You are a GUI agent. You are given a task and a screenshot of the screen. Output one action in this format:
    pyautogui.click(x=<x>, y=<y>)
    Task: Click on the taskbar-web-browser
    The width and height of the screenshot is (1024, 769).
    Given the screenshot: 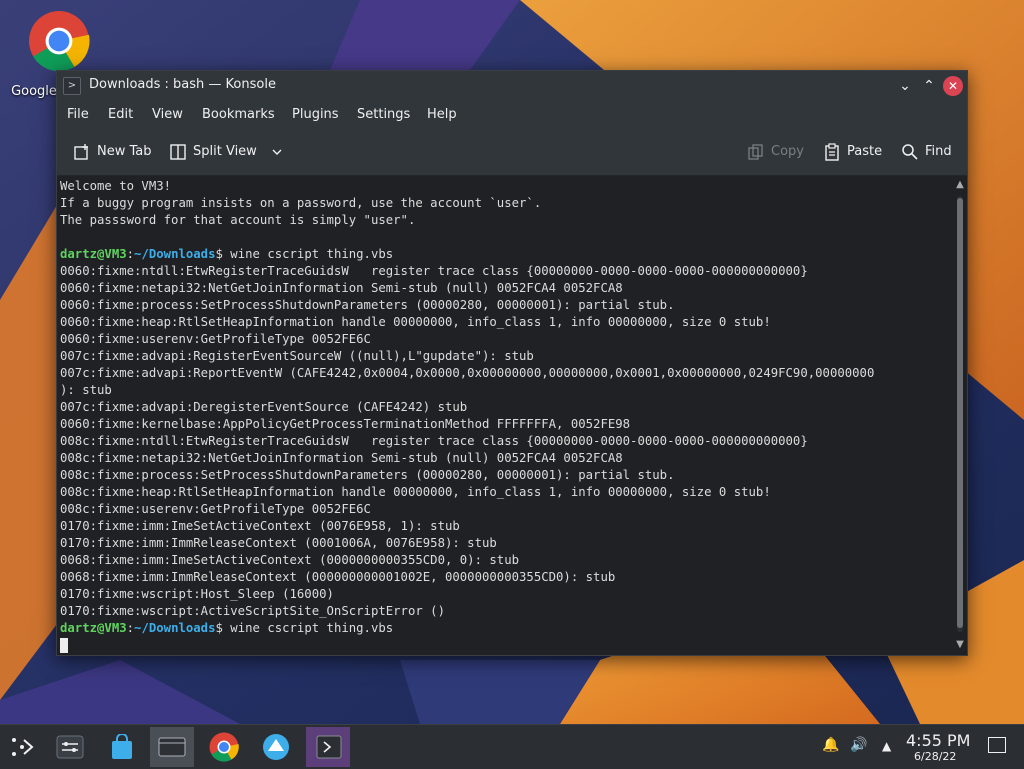 What is the action you would take?
    pyautogui.click(x=276, y=747)
    